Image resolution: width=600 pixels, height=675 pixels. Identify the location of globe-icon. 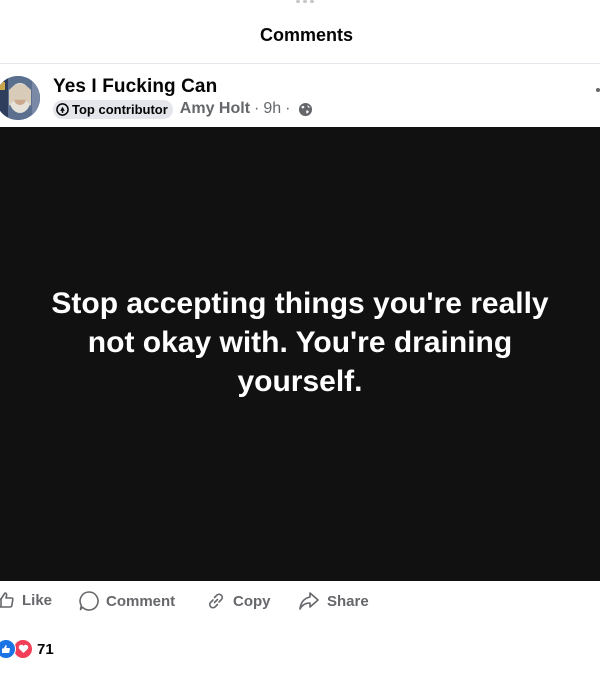
(305, 109).